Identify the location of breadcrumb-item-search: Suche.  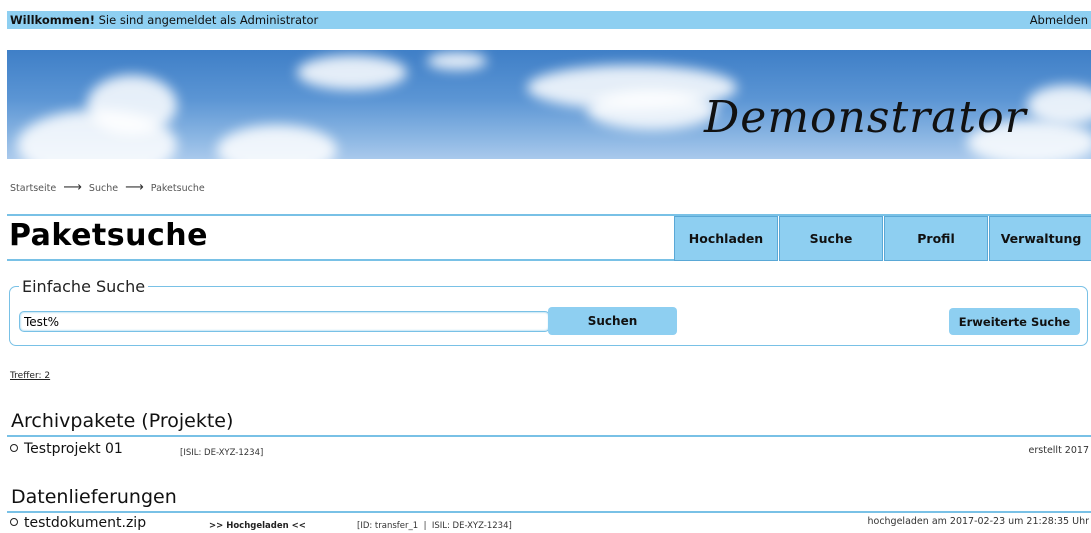
(103, 188).